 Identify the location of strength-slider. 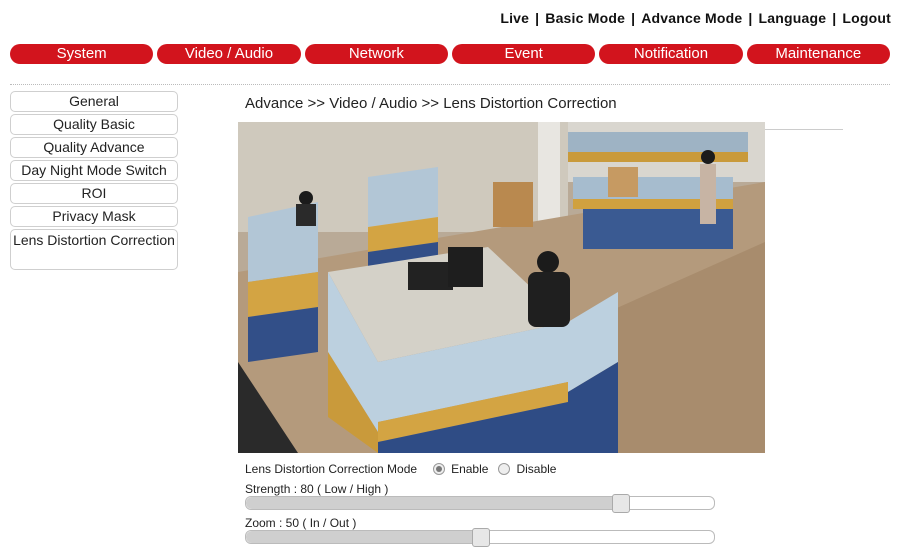
(480, 503).